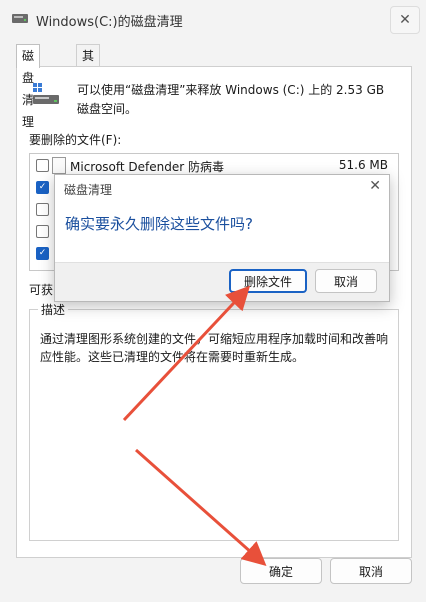 The height and width of the screenshot is (602, 426). Describe the element at coordinates (59, 165) in the screenshot. I see `file-icon` at that location.